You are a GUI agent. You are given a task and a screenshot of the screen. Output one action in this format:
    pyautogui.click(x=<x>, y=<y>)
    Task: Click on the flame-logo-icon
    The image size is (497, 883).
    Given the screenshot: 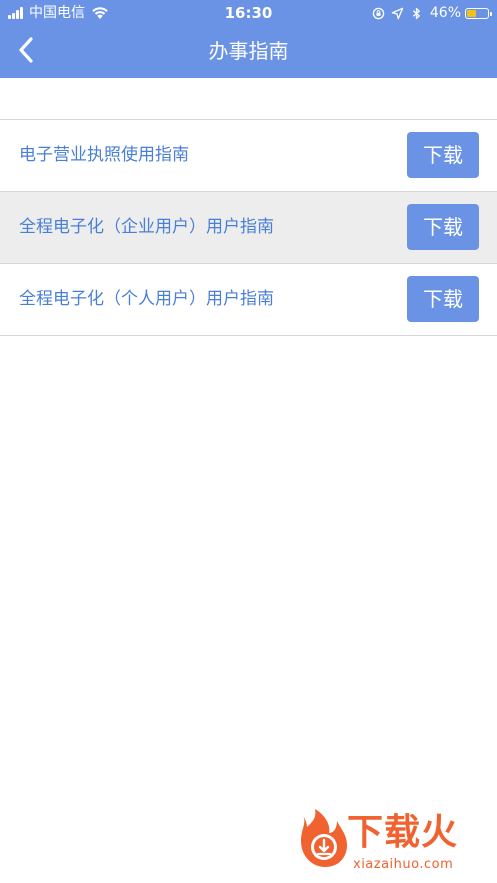 What is the action you would take?
    pyautogui.click(x=324, y=838)
    